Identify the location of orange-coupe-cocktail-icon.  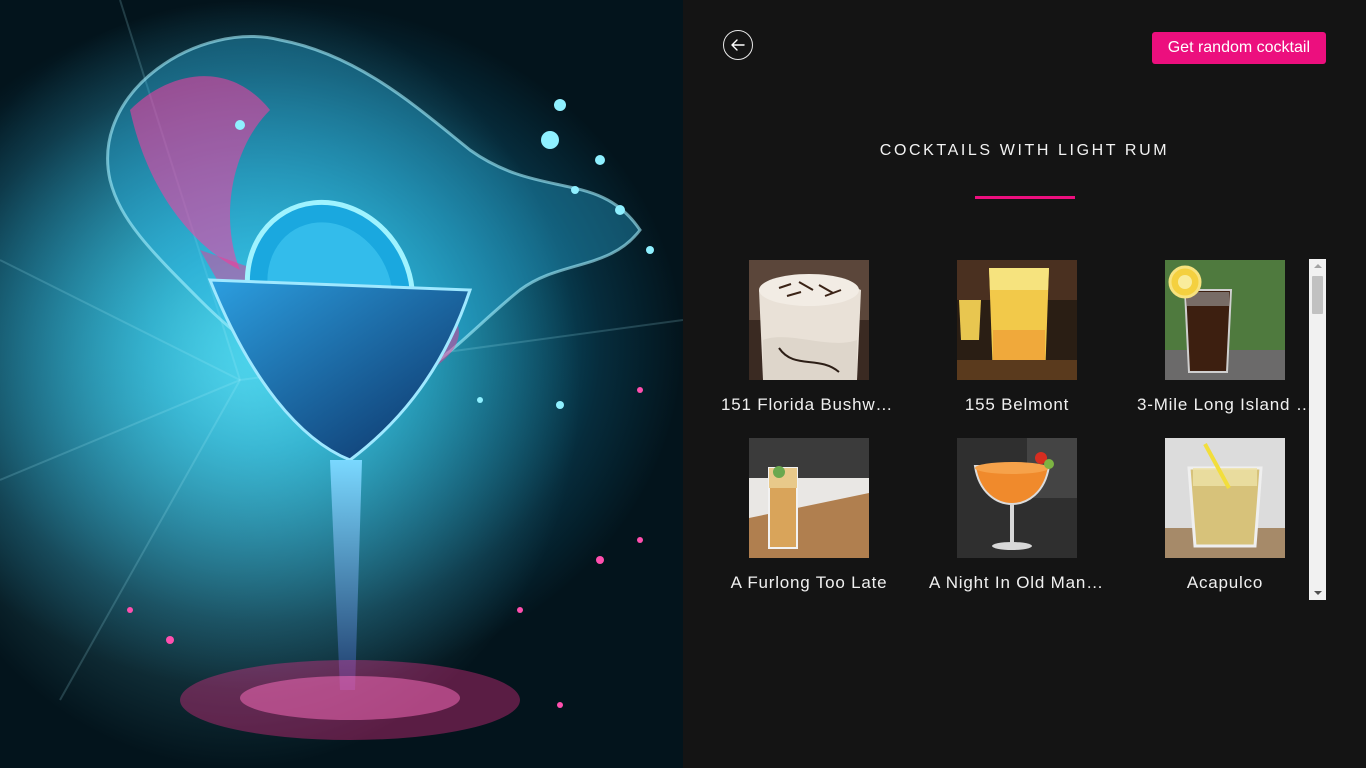
(1017, 498).